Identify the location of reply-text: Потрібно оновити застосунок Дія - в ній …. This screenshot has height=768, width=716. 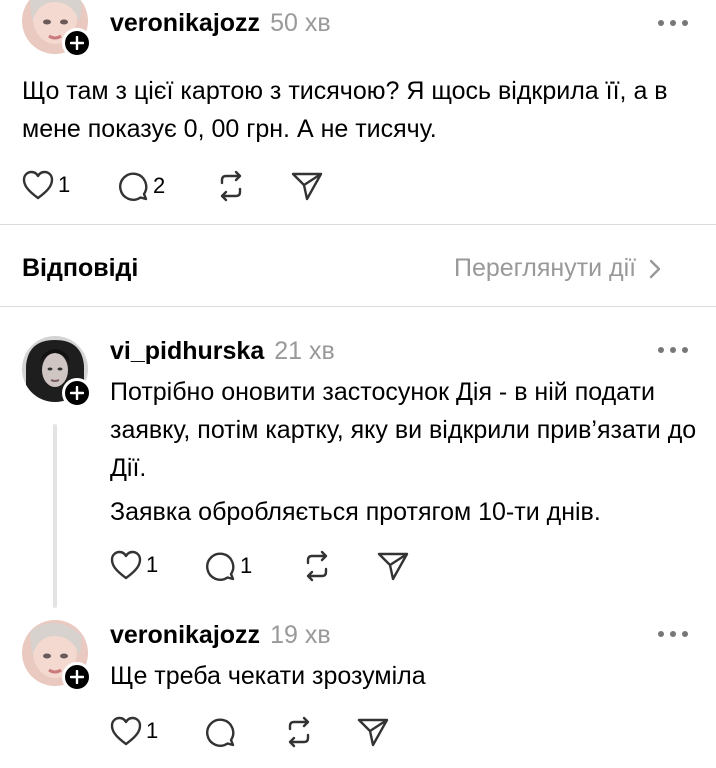
(403, 430).